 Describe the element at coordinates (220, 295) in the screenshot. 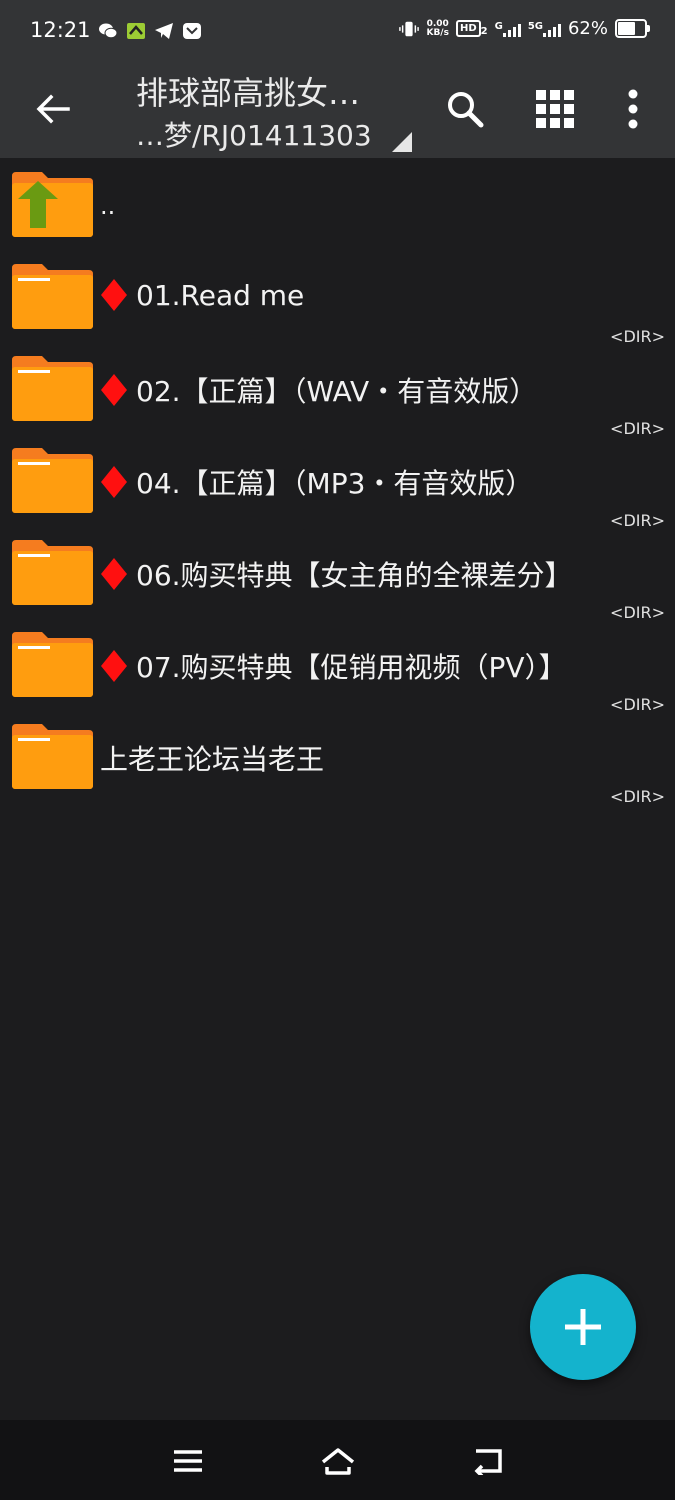

I see `folder-name-text: 01.Read me` at that location.